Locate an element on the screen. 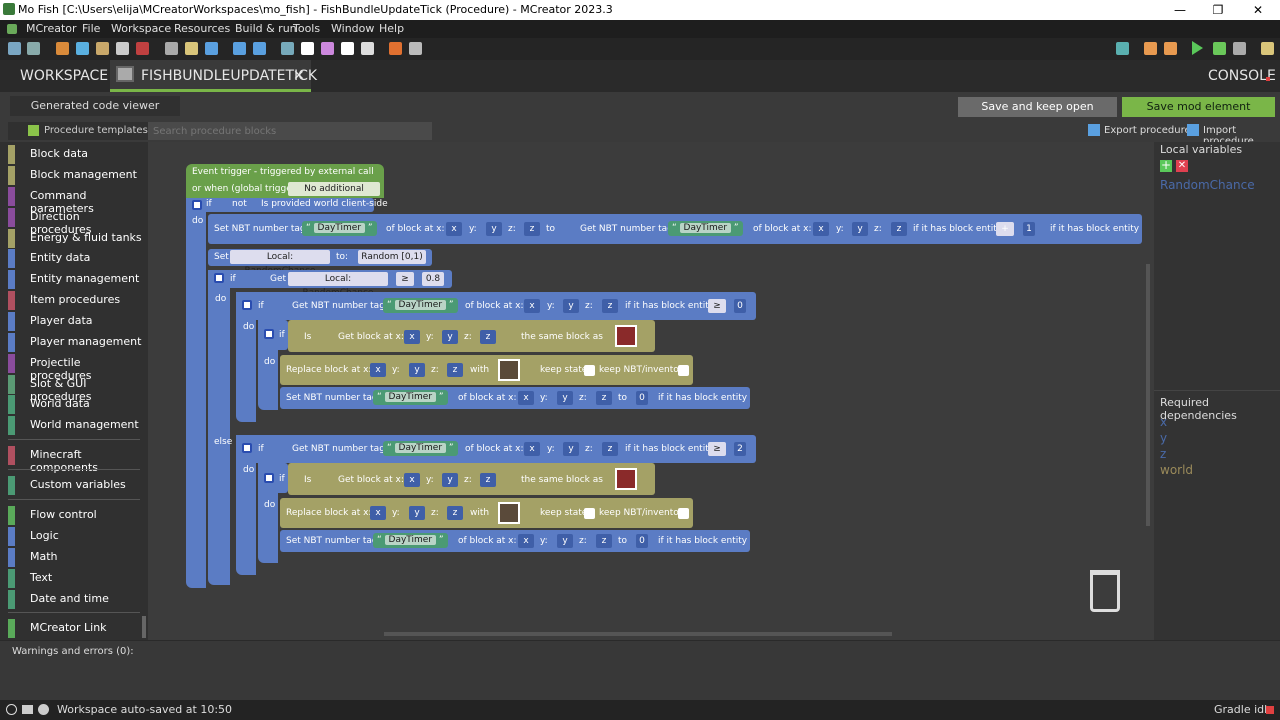 The width and height of the screenshot is (1280, 720). search-blocks-input is located at coordinates (290, 131).